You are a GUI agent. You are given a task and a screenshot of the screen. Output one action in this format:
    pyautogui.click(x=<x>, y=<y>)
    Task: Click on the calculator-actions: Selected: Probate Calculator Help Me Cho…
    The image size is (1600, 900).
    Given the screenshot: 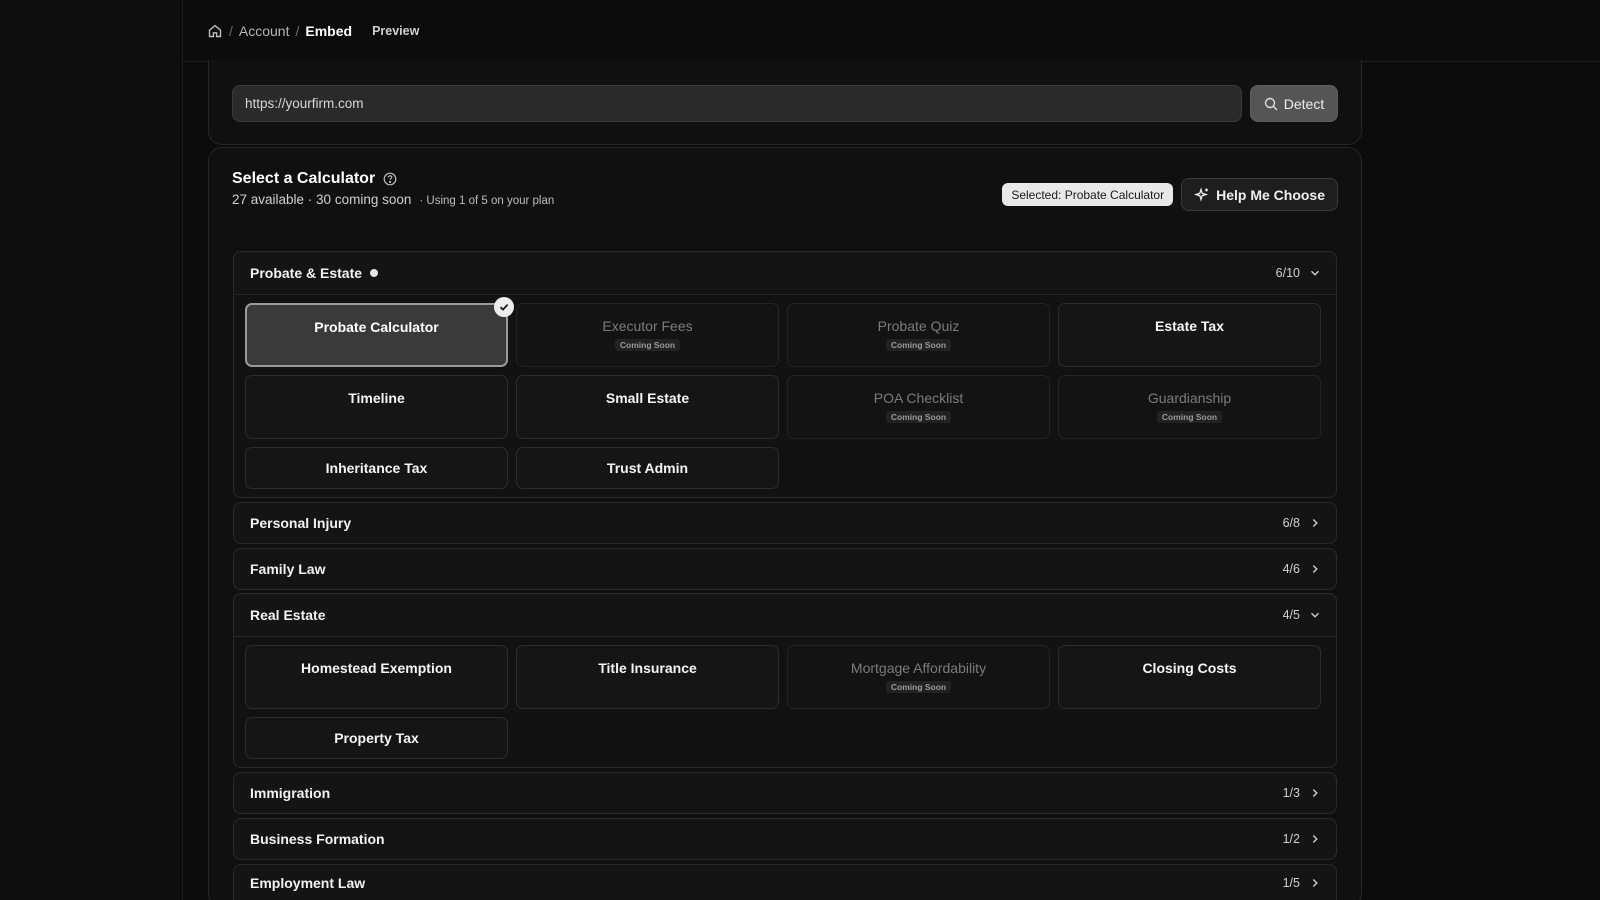 What is the action you would take?
    pyautogui.click(x=1170, y=194)
    